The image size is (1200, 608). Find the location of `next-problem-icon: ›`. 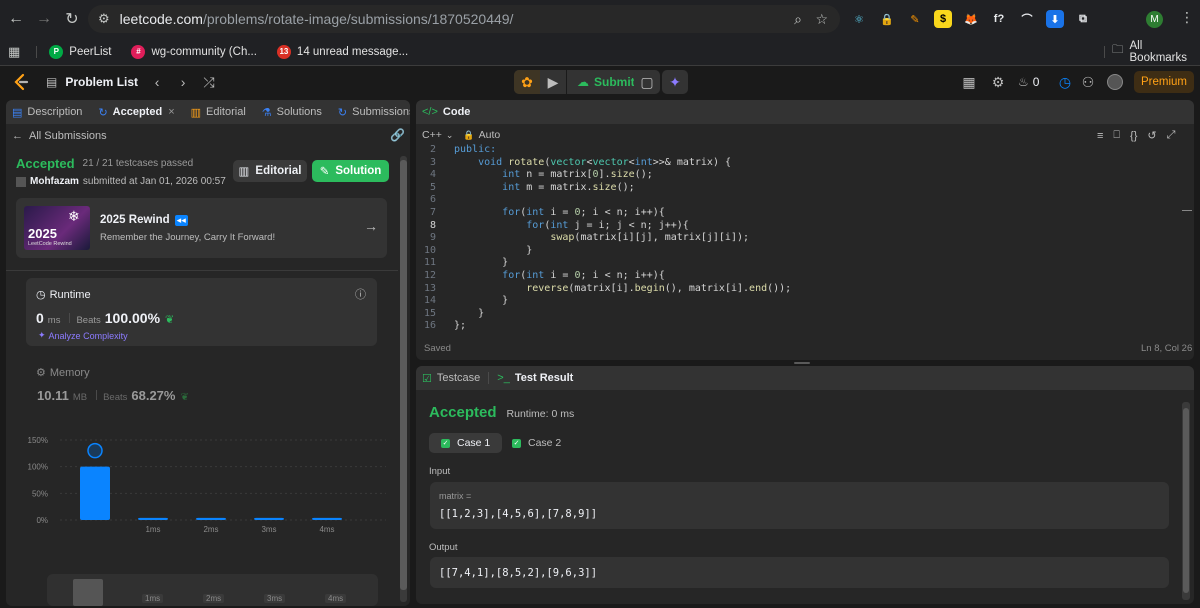

next-problem-icon: › is located at coordinates (183, 82).